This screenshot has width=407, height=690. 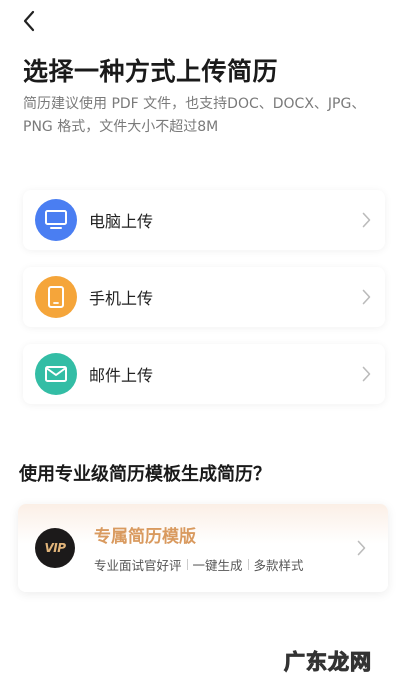 I want to click on vip-logo-text: VIP, so click(x=55, y=548).